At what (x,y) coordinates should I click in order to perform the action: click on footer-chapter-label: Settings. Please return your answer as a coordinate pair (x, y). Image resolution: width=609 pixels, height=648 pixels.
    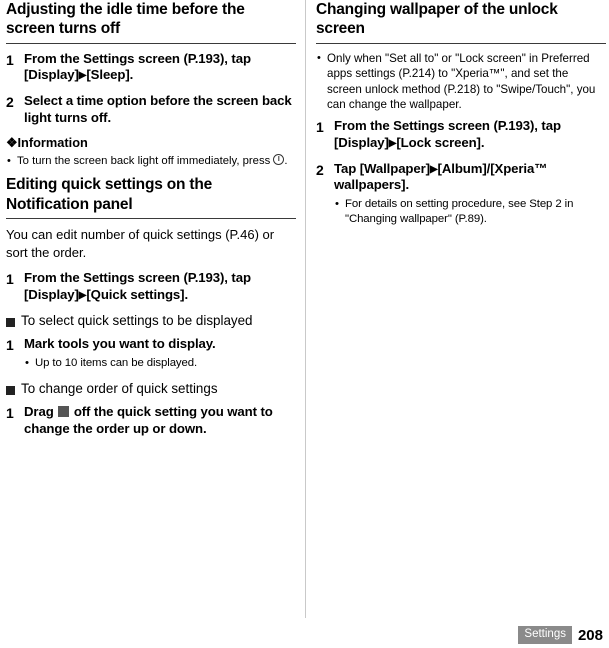
    Looking at the image, I should click on (545, 635).